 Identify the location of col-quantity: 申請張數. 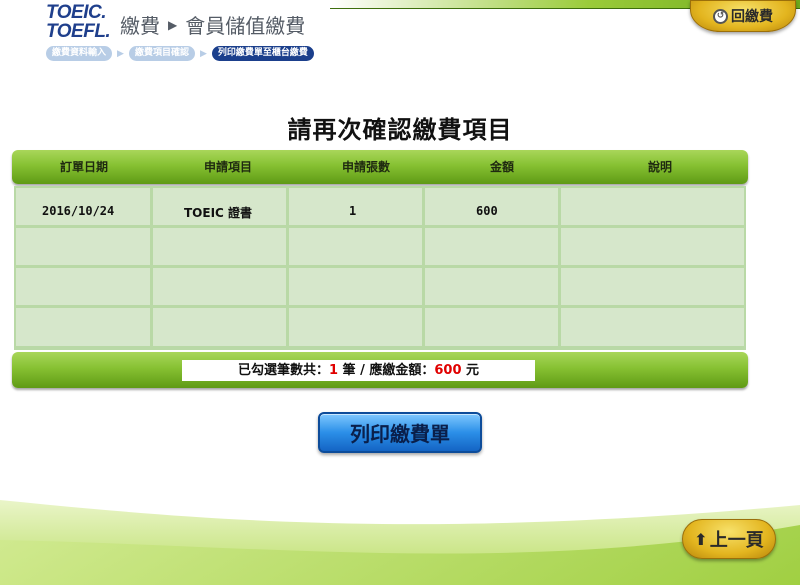
(365, 167).